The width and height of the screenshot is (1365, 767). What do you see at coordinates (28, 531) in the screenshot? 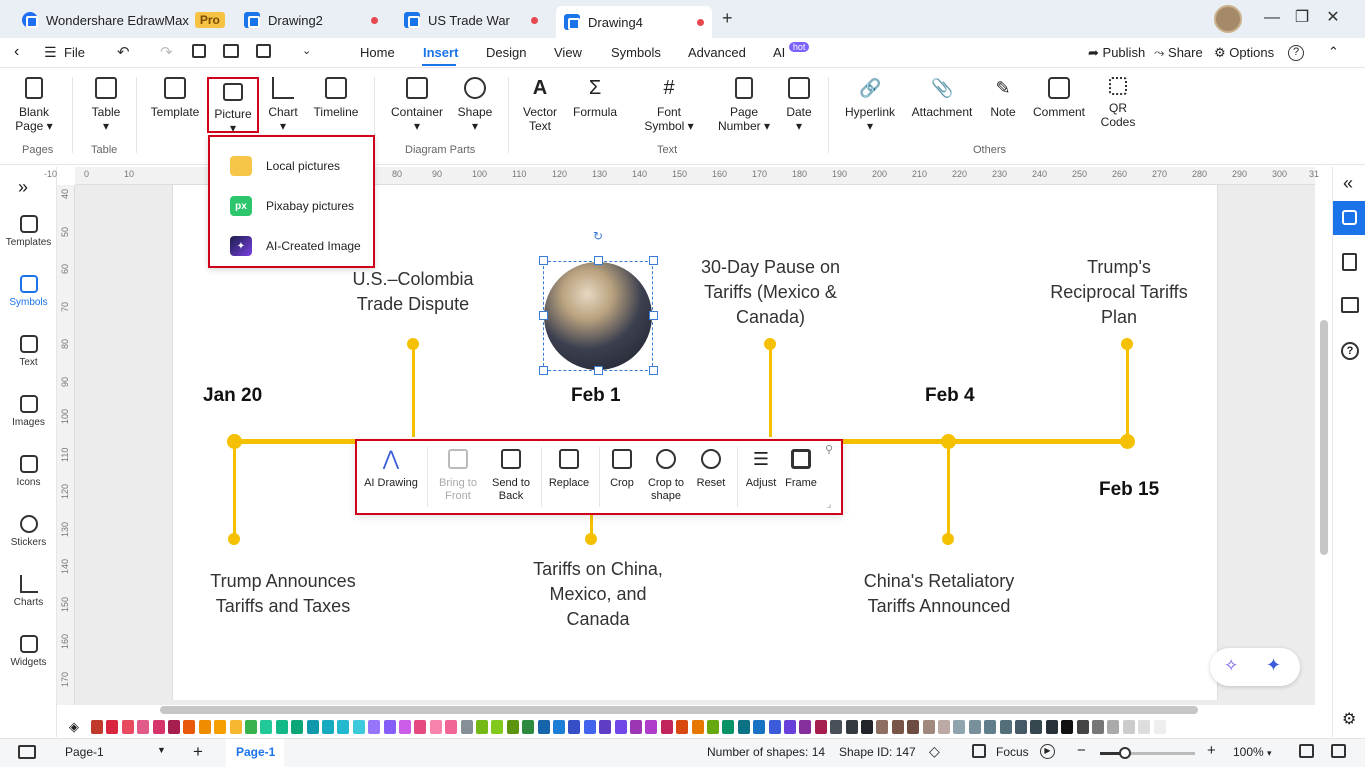
I see `sidebar-item-stickers: Stickers` at bounding box center [28, 531].